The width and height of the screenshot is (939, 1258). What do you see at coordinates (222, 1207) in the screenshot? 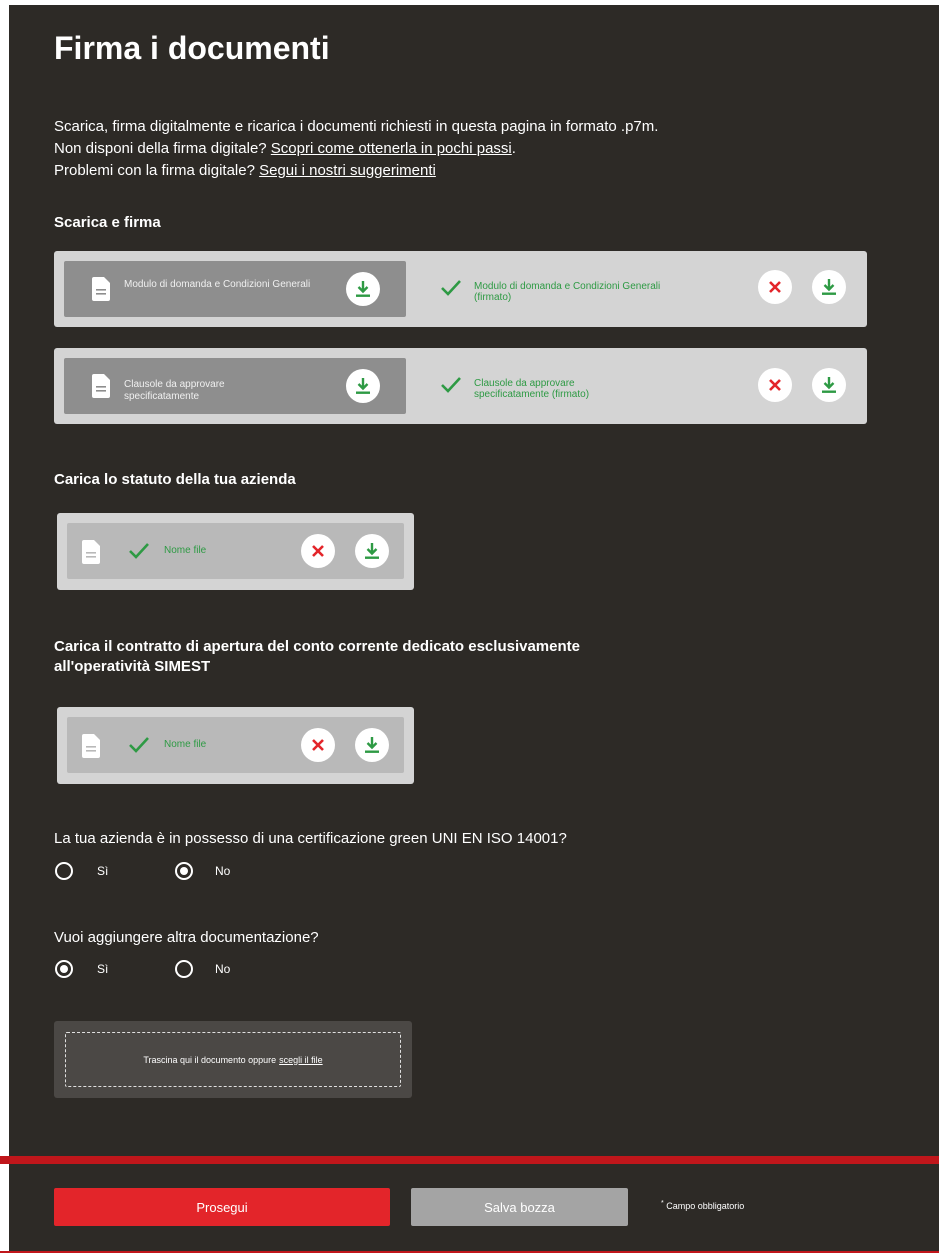
I see `continue-button: Prosegui` at bounding box center [222, 1207].